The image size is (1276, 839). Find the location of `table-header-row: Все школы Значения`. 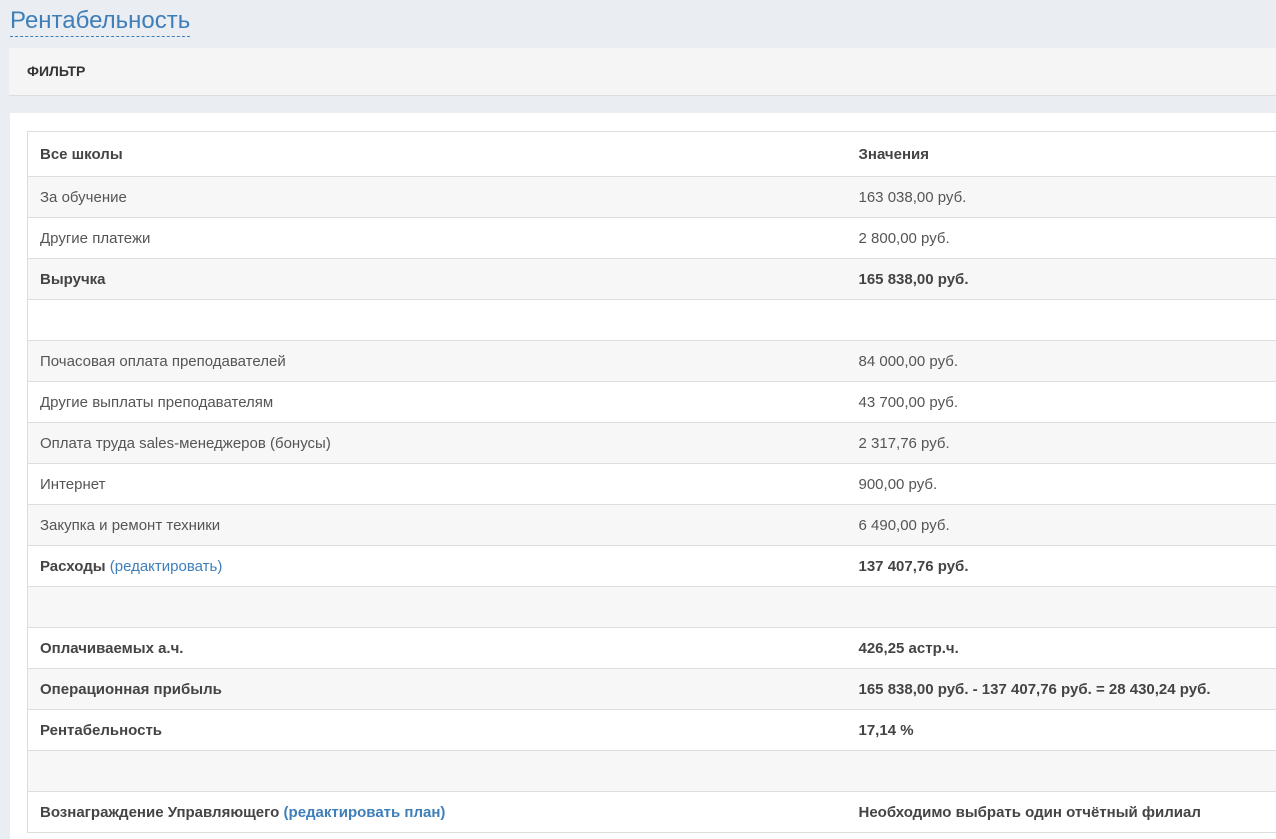

table-header-row: Все школы Значения is located at coordinates (651, 154).